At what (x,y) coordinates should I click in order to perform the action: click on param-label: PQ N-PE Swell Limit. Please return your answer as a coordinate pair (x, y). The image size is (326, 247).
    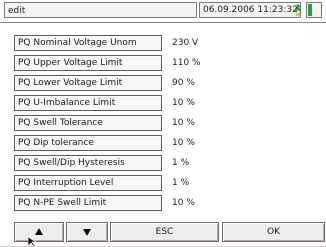
    Looking at the image, I should click on (88, 203).